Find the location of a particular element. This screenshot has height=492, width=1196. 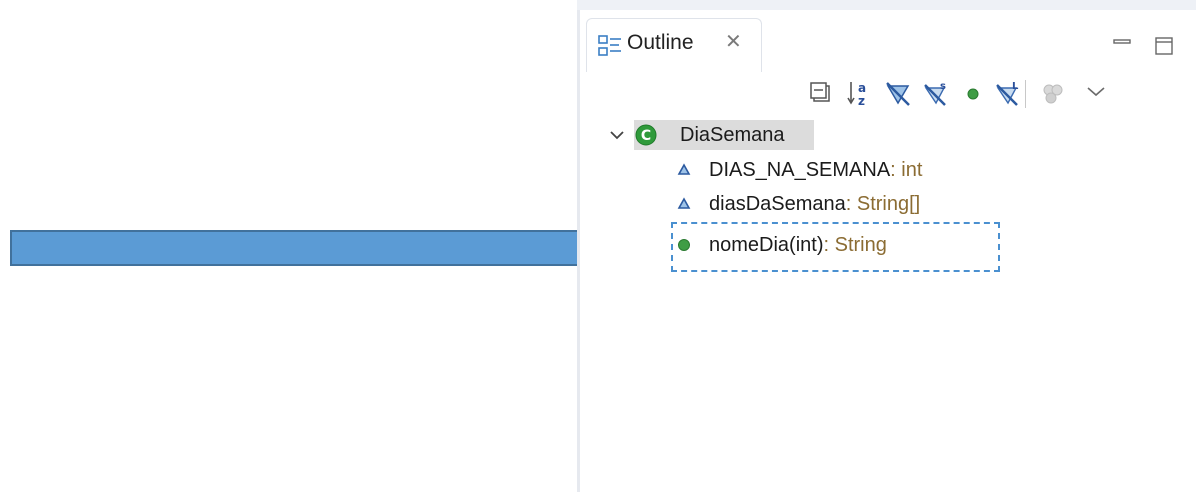

svg-text: L is located at coordinates (1015, 86).